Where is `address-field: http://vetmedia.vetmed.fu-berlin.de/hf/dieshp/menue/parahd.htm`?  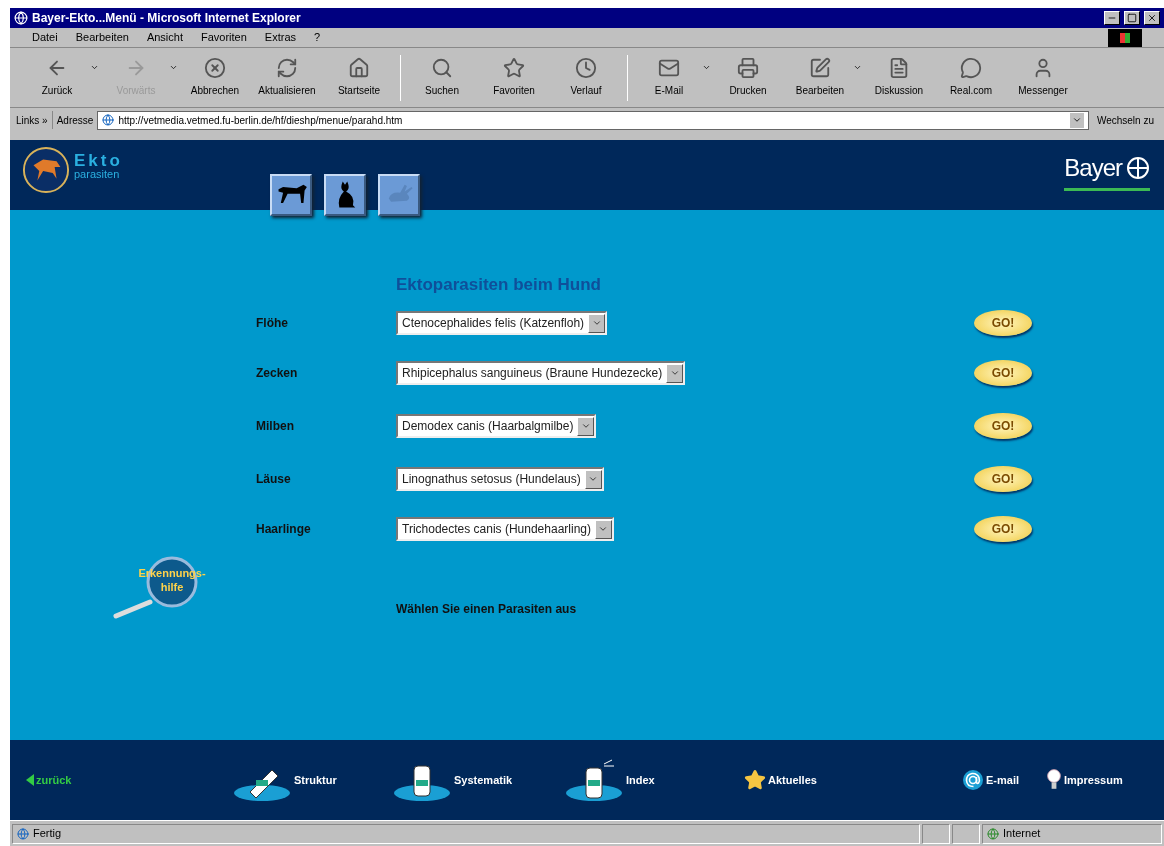
address-field: http://vetmedia.vetmed.fu-berlin.de/hf/dieshp/menue/parahd.htm is located at coordinates (593, 120).